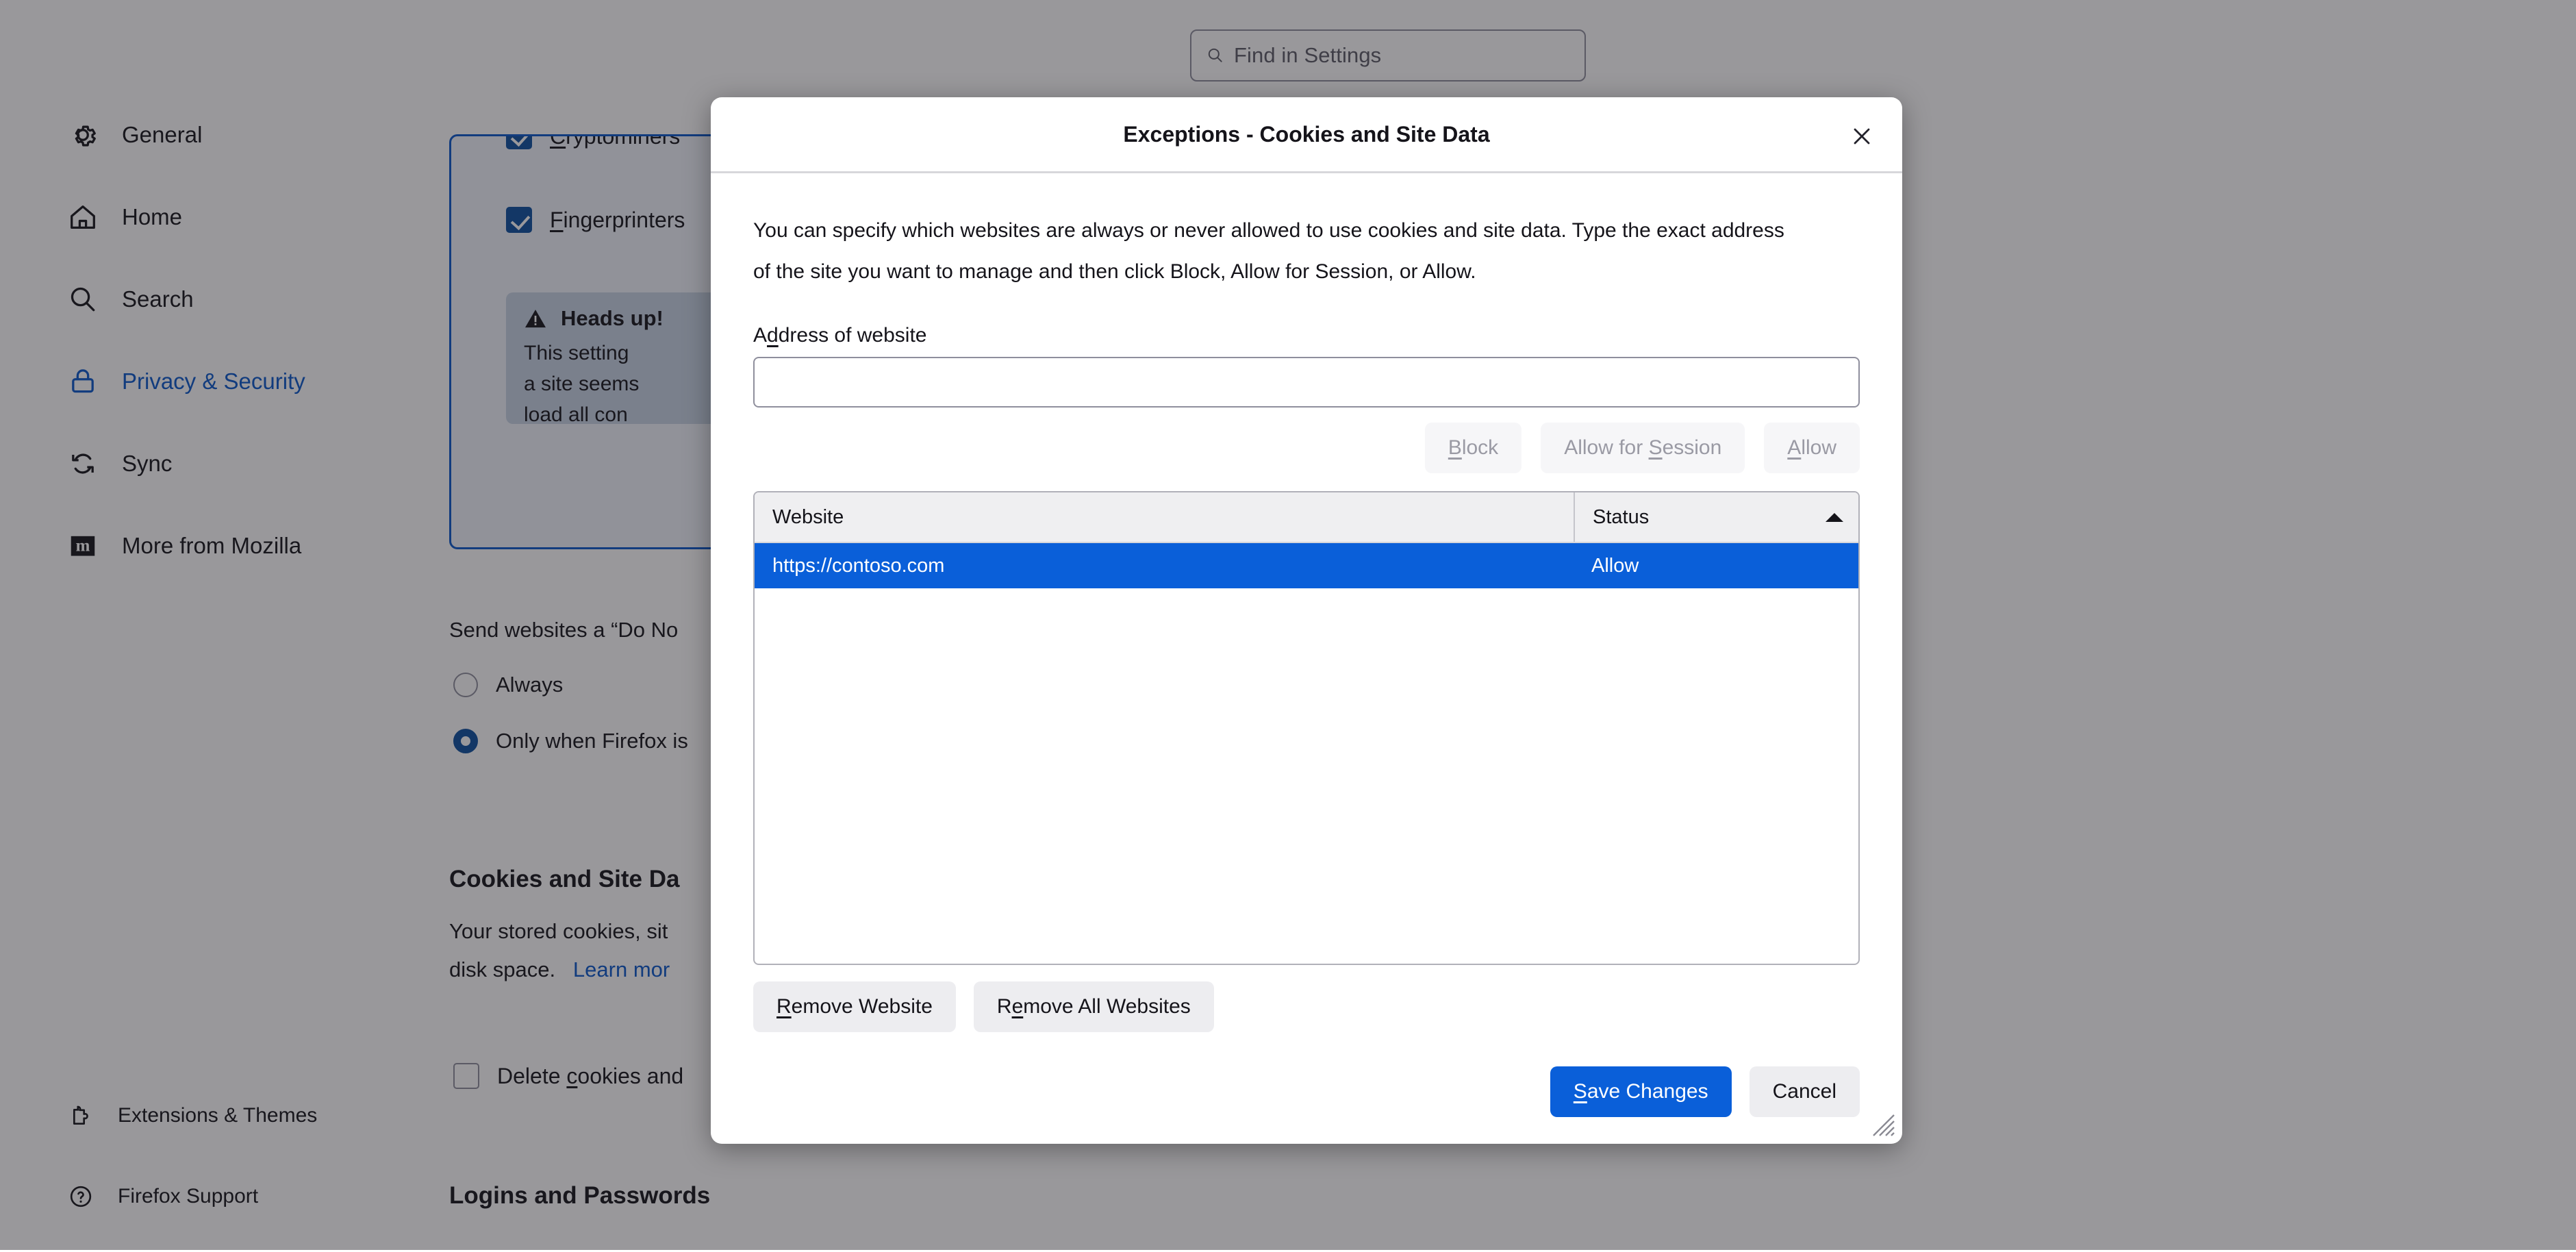 The width and height of the screenshot is (2576, 1252). Describe the element at coordinates (1621, 517) in the screenshot. I see `column-header-status-label: Status` at that location.